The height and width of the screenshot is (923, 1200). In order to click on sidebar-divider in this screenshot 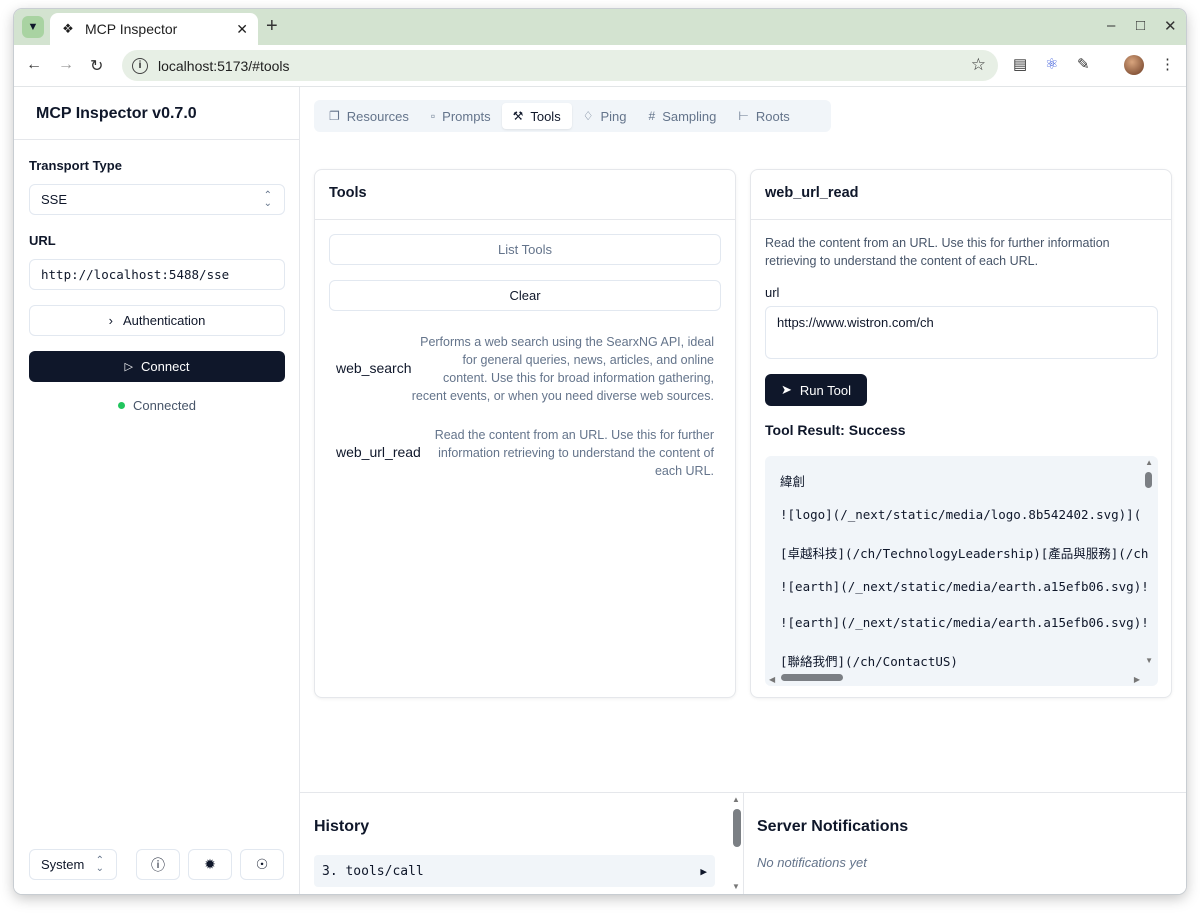, I will do `click(156, 139)`.